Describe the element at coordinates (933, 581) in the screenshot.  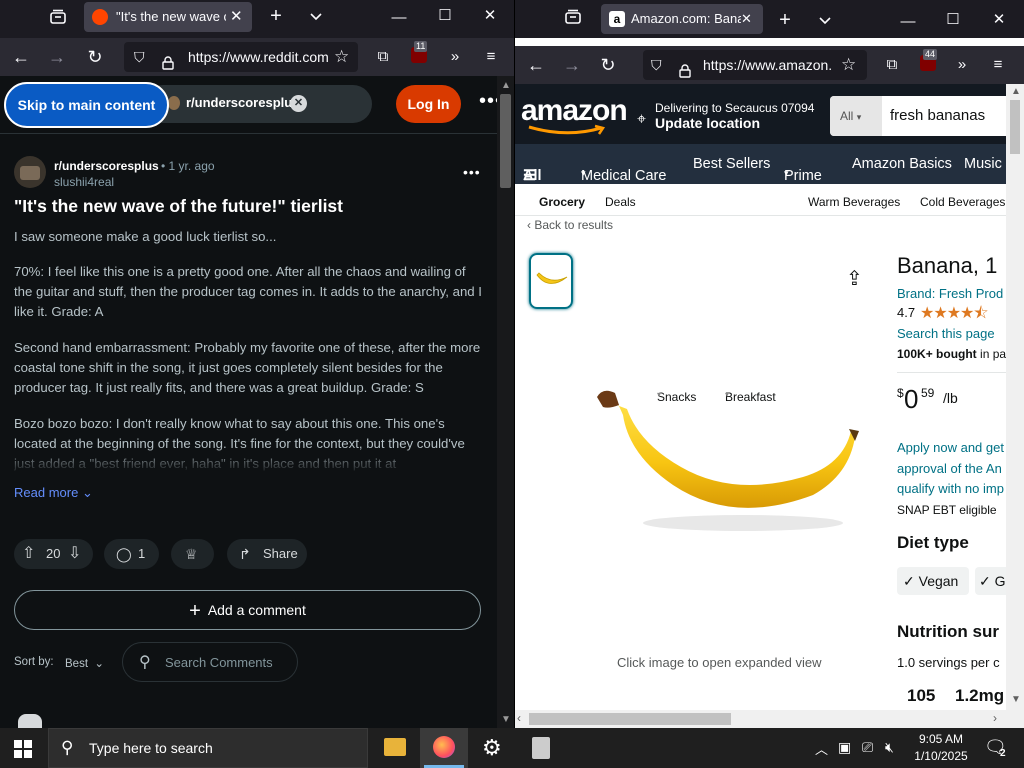
I see `diet-chip-vegan: ✓ Vegan` at that location.